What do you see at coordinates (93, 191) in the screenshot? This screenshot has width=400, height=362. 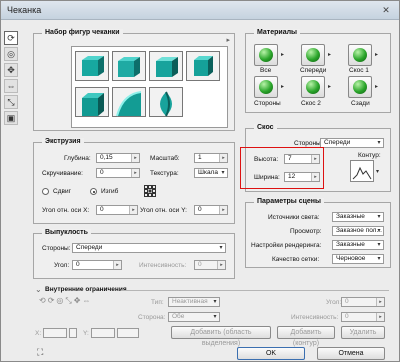 I see `bend-radio` at bounding box center [93, 191].